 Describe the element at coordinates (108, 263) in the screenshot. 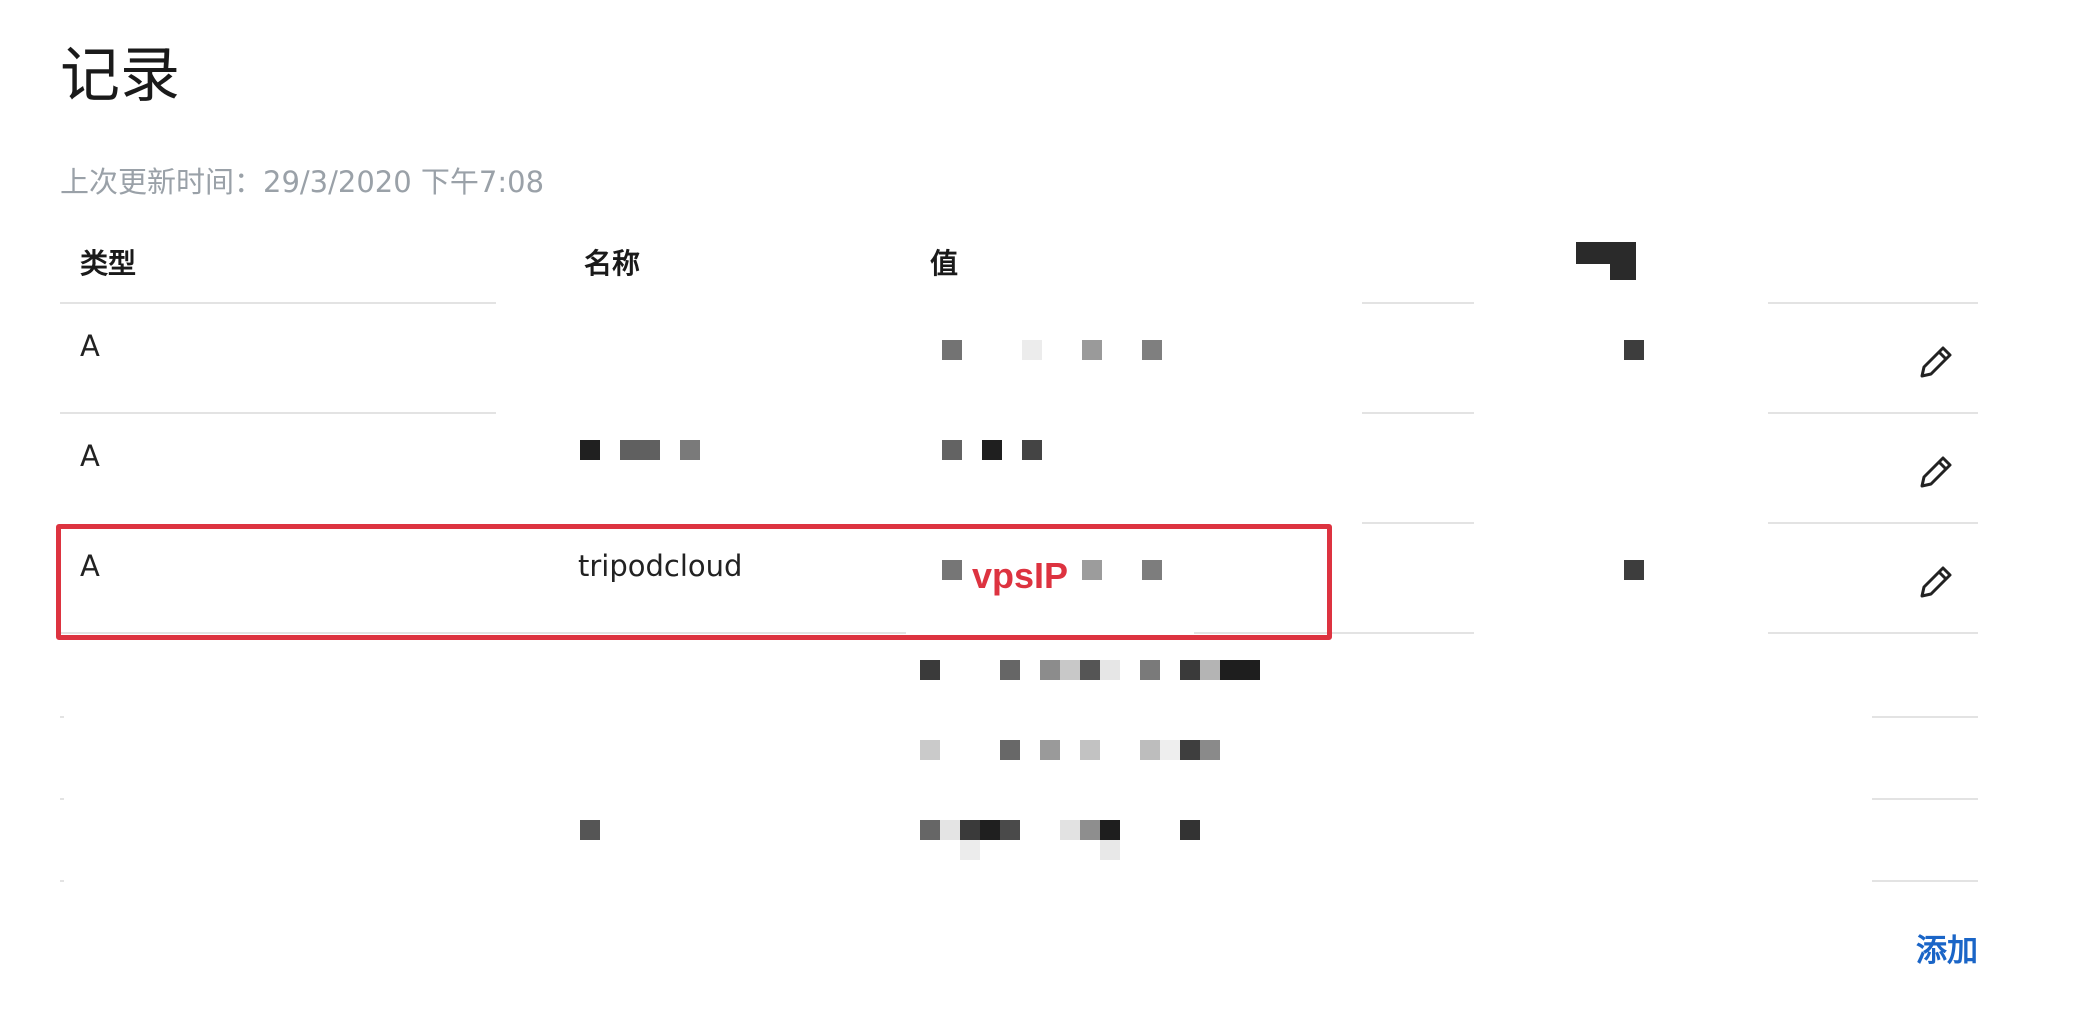

I see `column-header-type: 类型` at that location.